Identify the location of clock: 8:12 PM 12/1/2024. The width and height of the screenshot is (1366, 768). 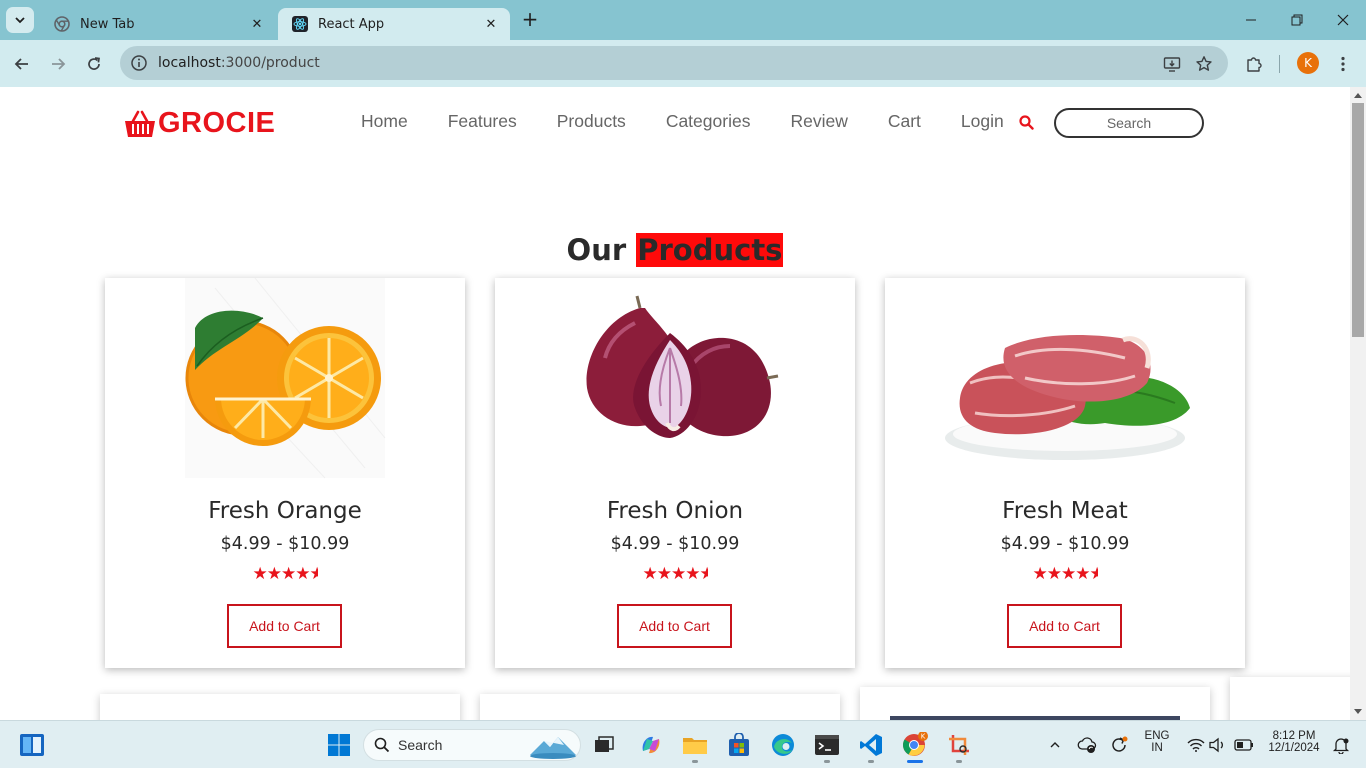
(1294, 742).